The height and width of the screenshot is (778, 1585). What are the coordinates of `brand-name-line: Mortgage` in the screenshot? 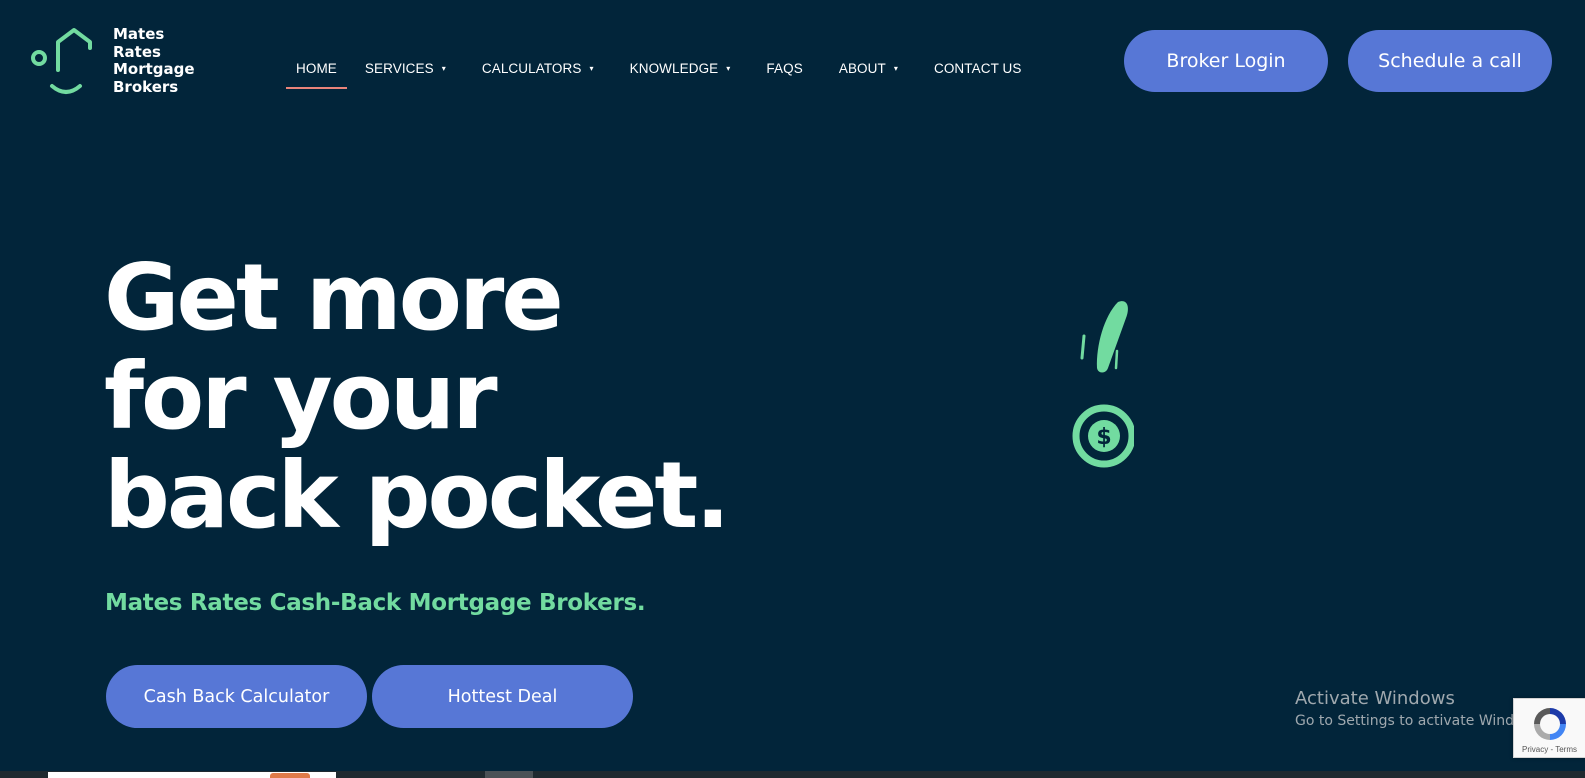 It's located at (154, 69).